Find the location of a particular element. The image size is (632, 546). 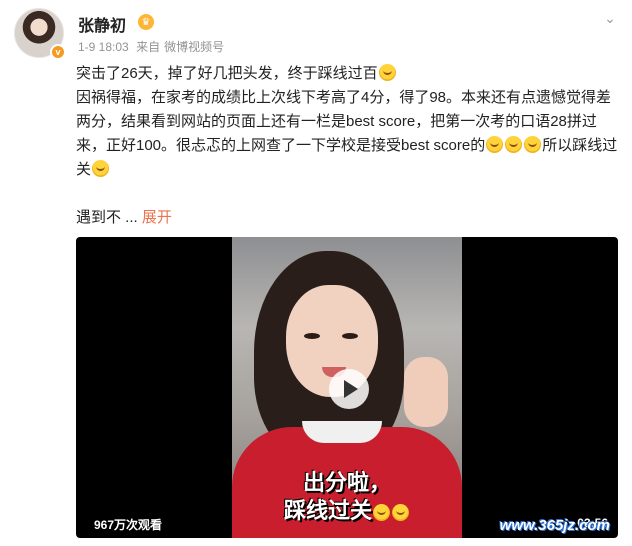

post-paragraph-1: 突击了26天，掉了好几把头发，终于踩线过百 is located at coordinates (350, 74).